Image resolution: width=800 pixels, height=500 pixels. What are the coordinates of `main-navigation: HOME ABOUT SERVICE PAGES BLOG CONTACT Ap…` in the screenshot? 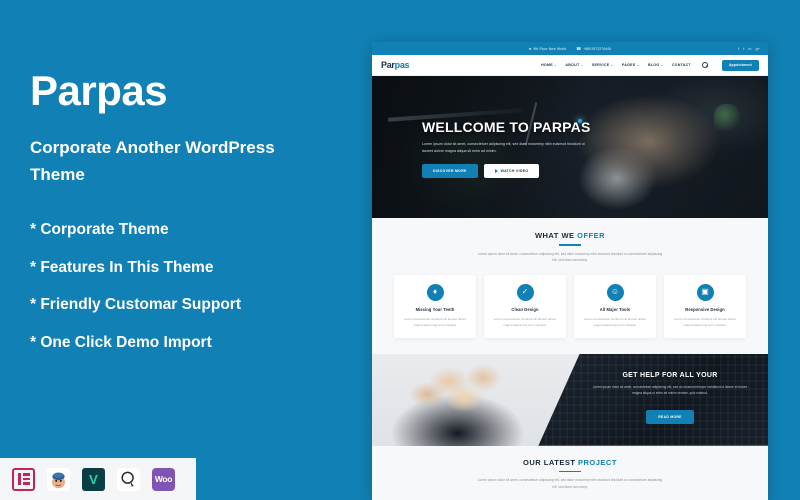 It's located at (650, 65).